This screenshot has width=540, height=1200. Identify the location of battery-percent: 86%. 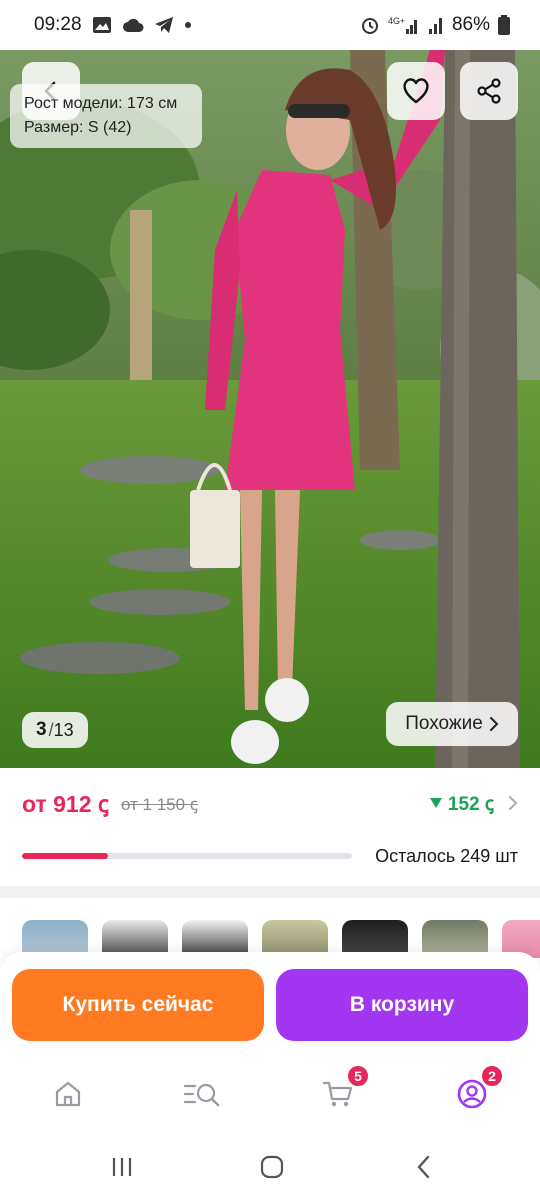
(470, 24).